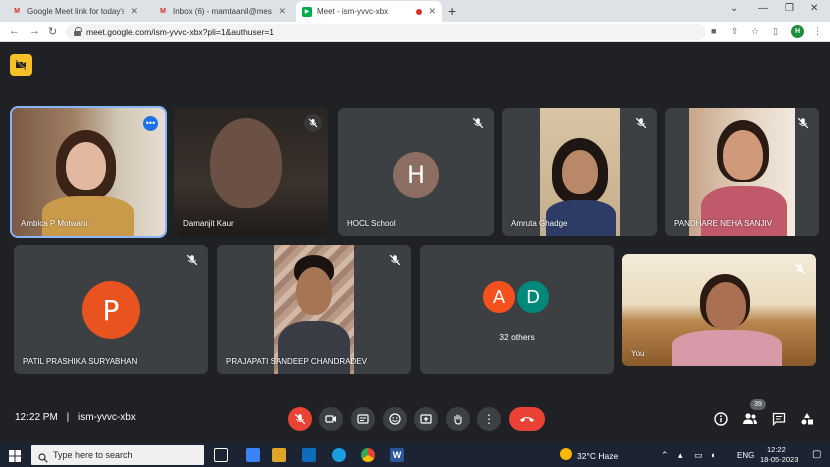 Image resolution: width=830 pixels, height=467 pixels. I want to click on captions-button, so click(363, 419).